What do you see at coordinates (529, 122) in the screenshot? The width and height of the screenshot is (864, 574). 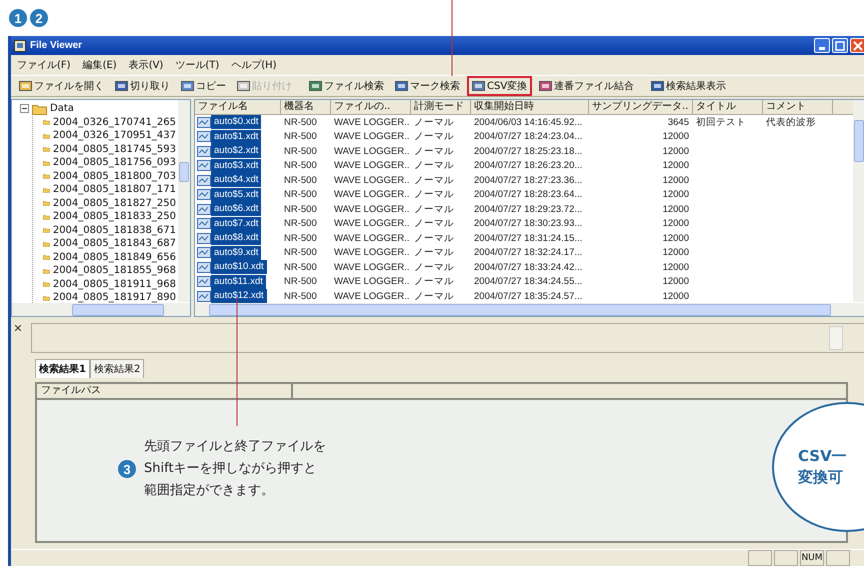 I see `file-row: auto$0.xdt NR-500 WAVE LOGGER.. ノーマル 2004/06/03 14:16:45.92... 3645 初回テスト 代表的波形` at bounding box center [529, 122].